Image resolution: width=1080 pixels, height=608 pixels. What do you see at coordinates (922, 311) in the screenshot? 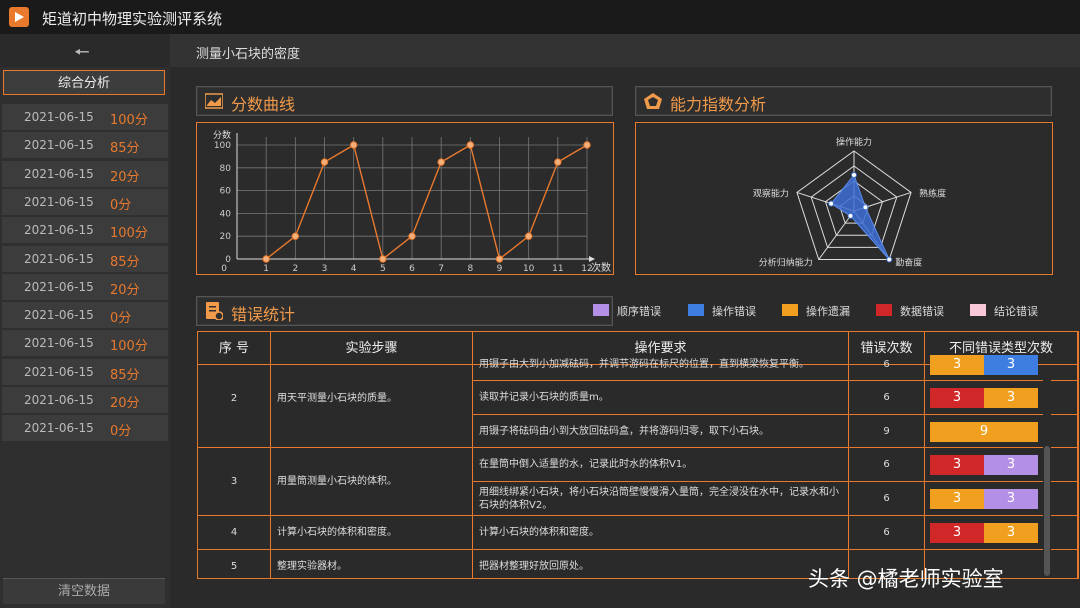
I see `legend-label: 数据错误` at bounding box center [922, 311].